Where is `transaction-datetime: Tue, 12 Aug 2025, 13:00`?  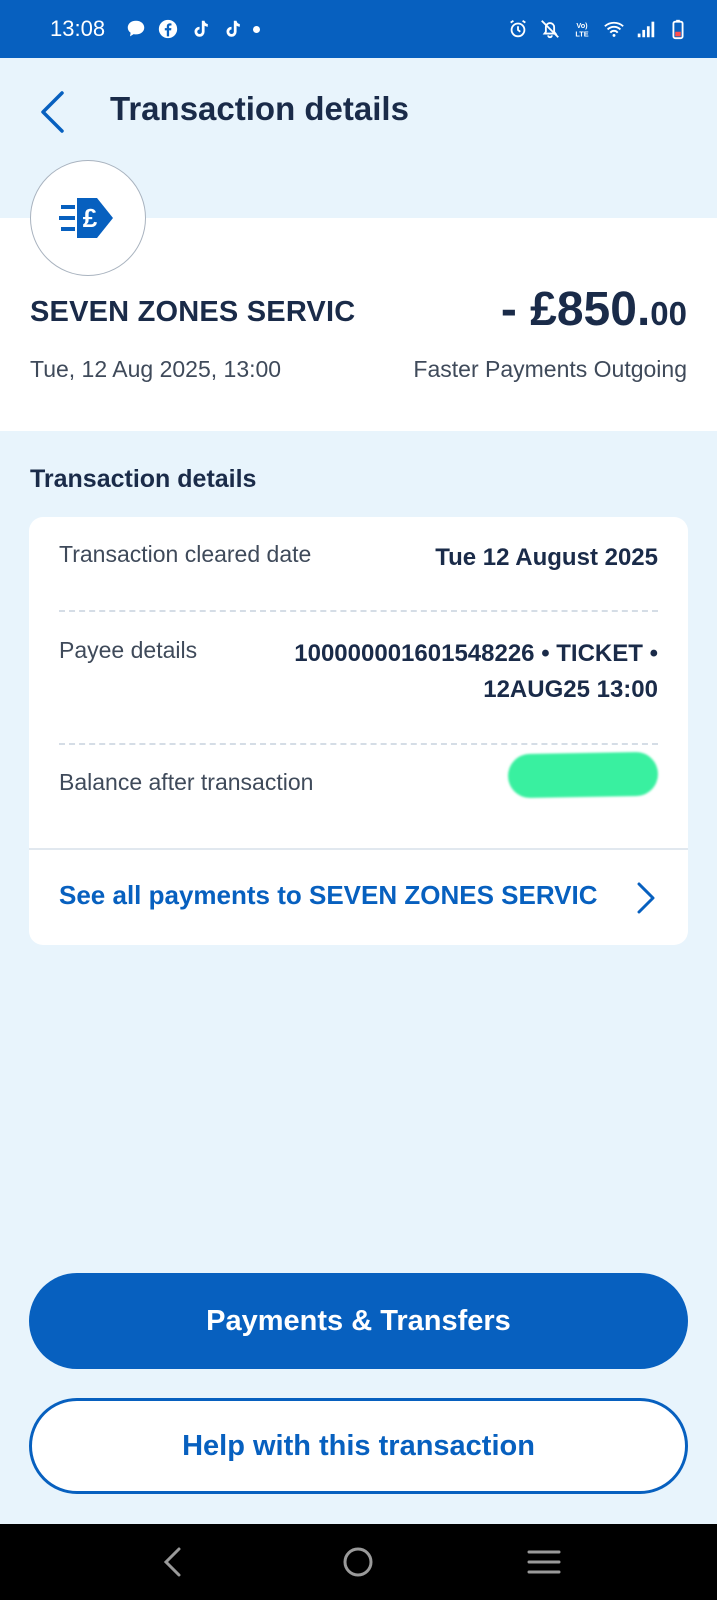
transaction-datetime: Tue, 12 Aug 2025, 13:00 is located at coordinates (156, 369).